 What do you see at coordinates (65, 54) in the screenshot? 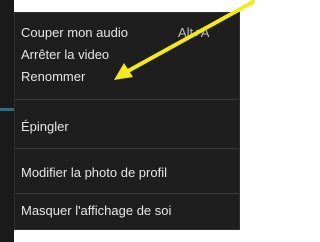
I see `menu-item-label: Arrêter la video` at bounding box center [65, 54].